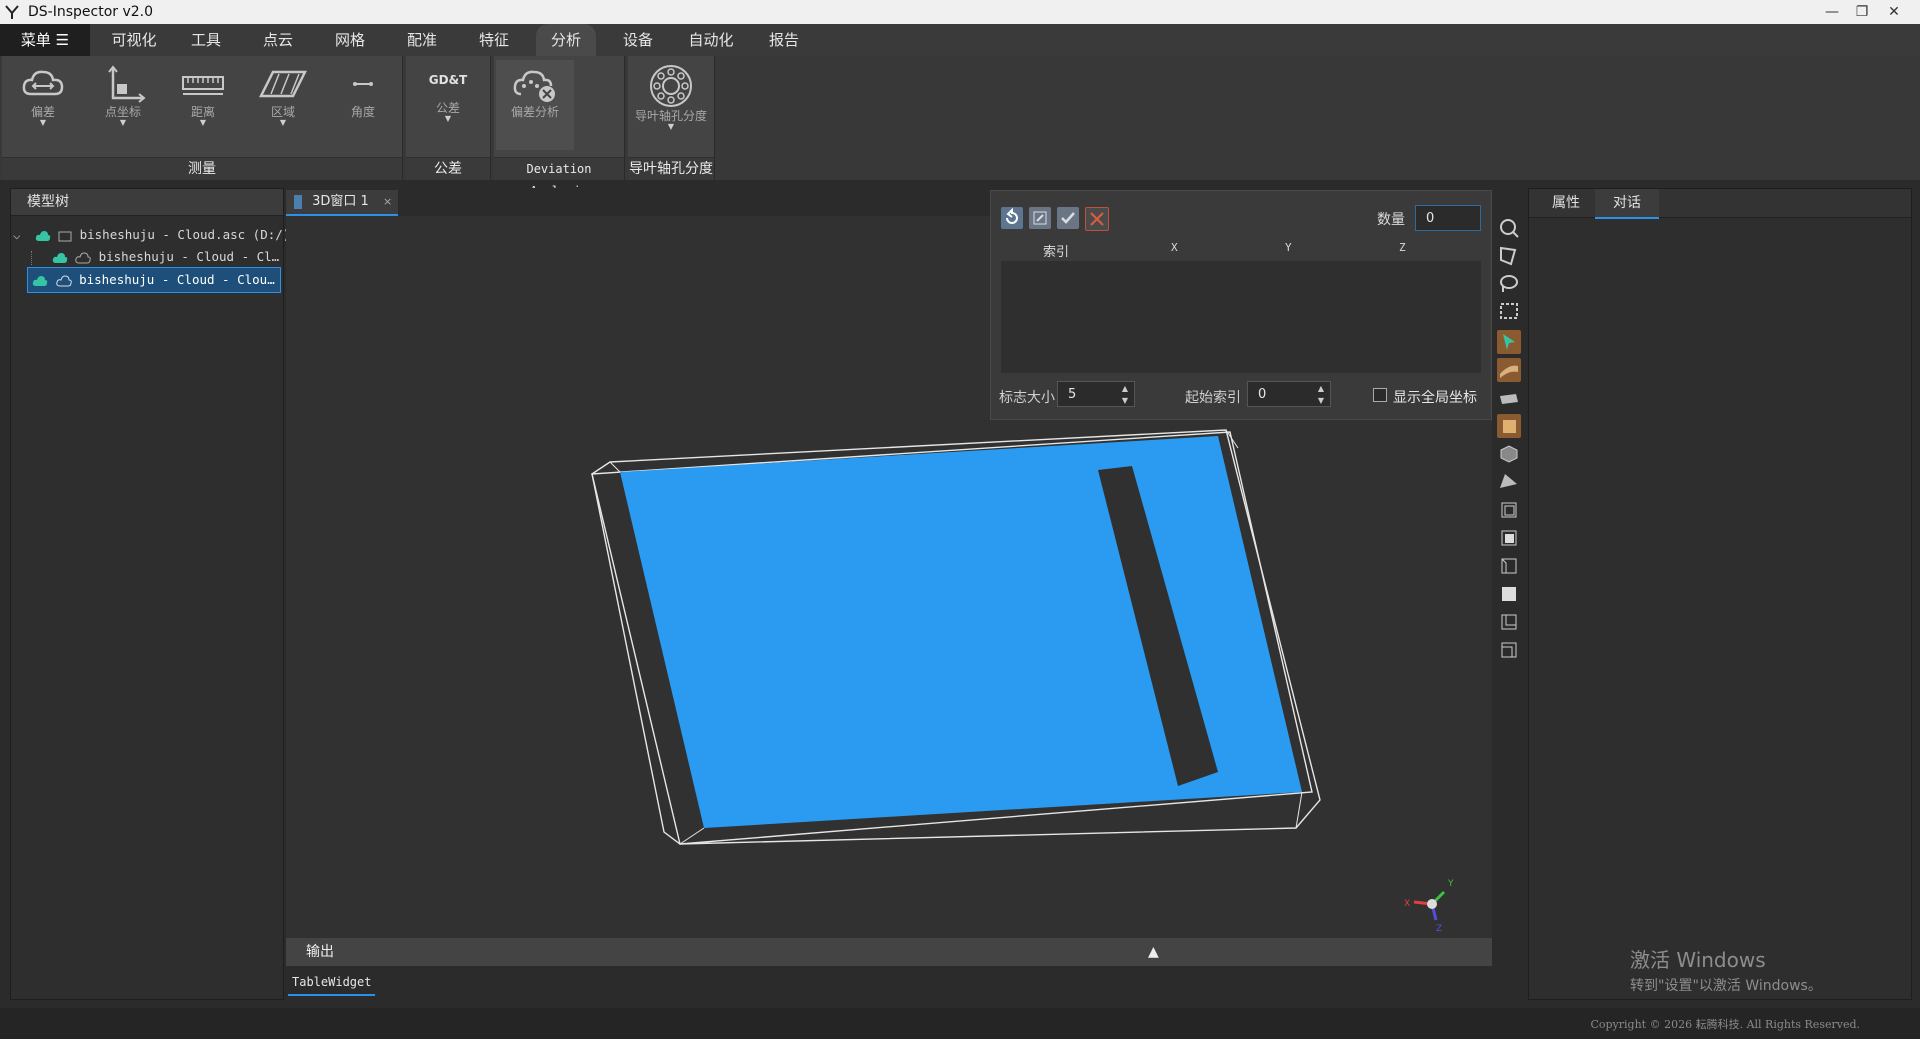 This screenshot has width=1920, height=1039. Describe the element at coordinates (1289, 394) in the screenshot. I see `start-index-spinbox: 0 ▲ ▼` at that location.